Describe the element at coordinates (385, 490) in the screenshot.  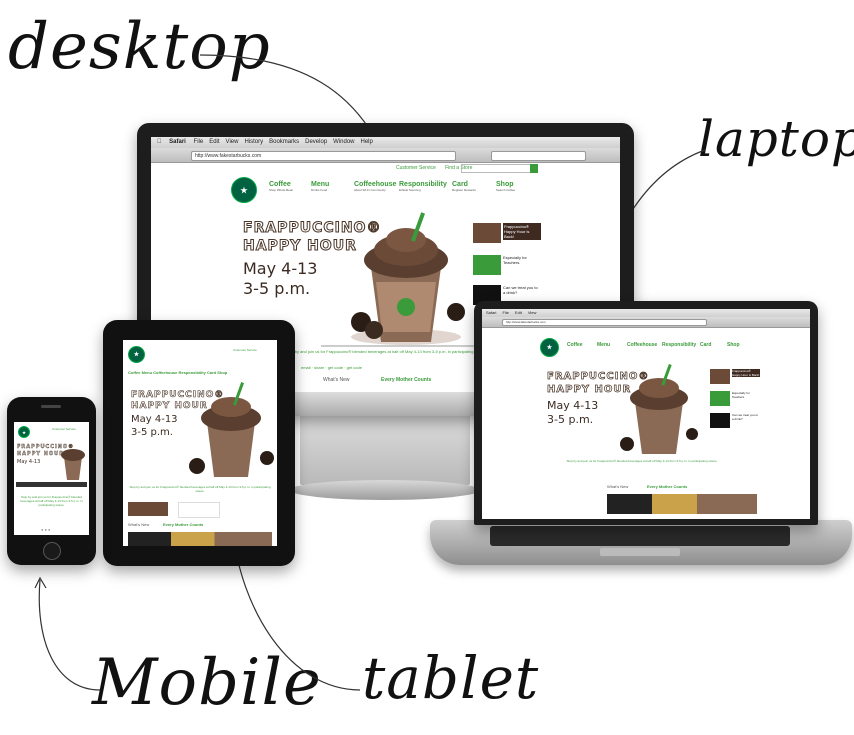
I see `monitor-base` at that location.